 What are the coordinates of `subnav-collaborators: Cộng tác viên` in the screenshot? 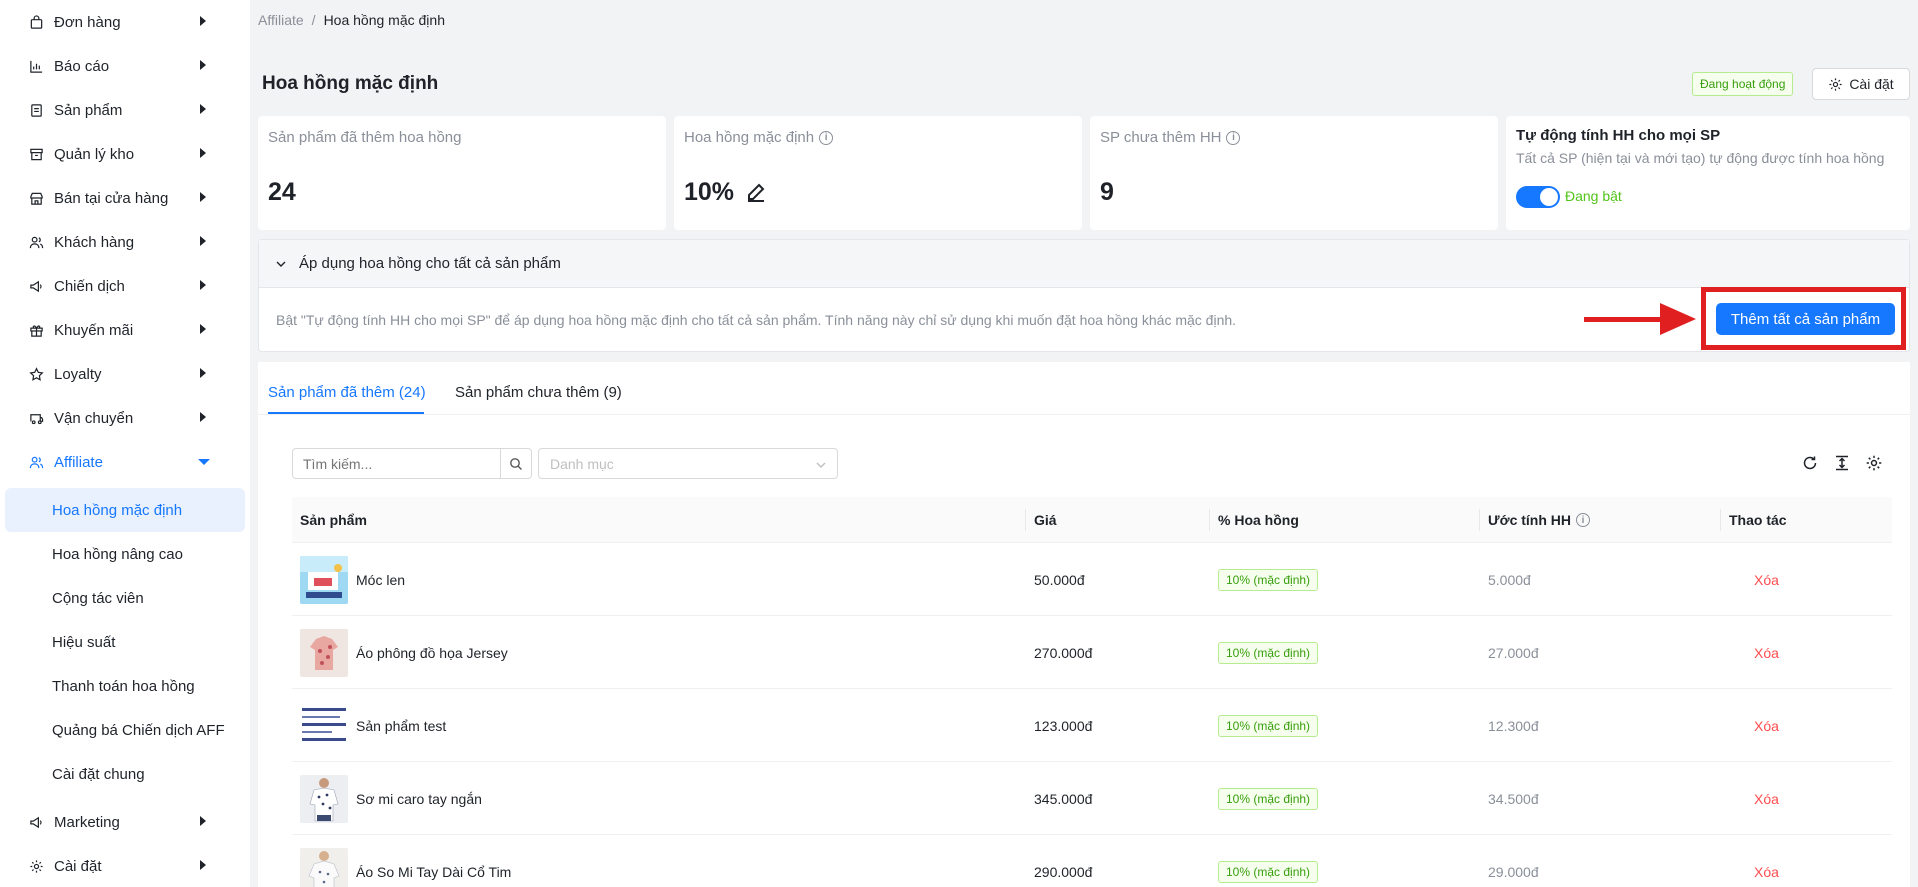 It's located at (125, 598).